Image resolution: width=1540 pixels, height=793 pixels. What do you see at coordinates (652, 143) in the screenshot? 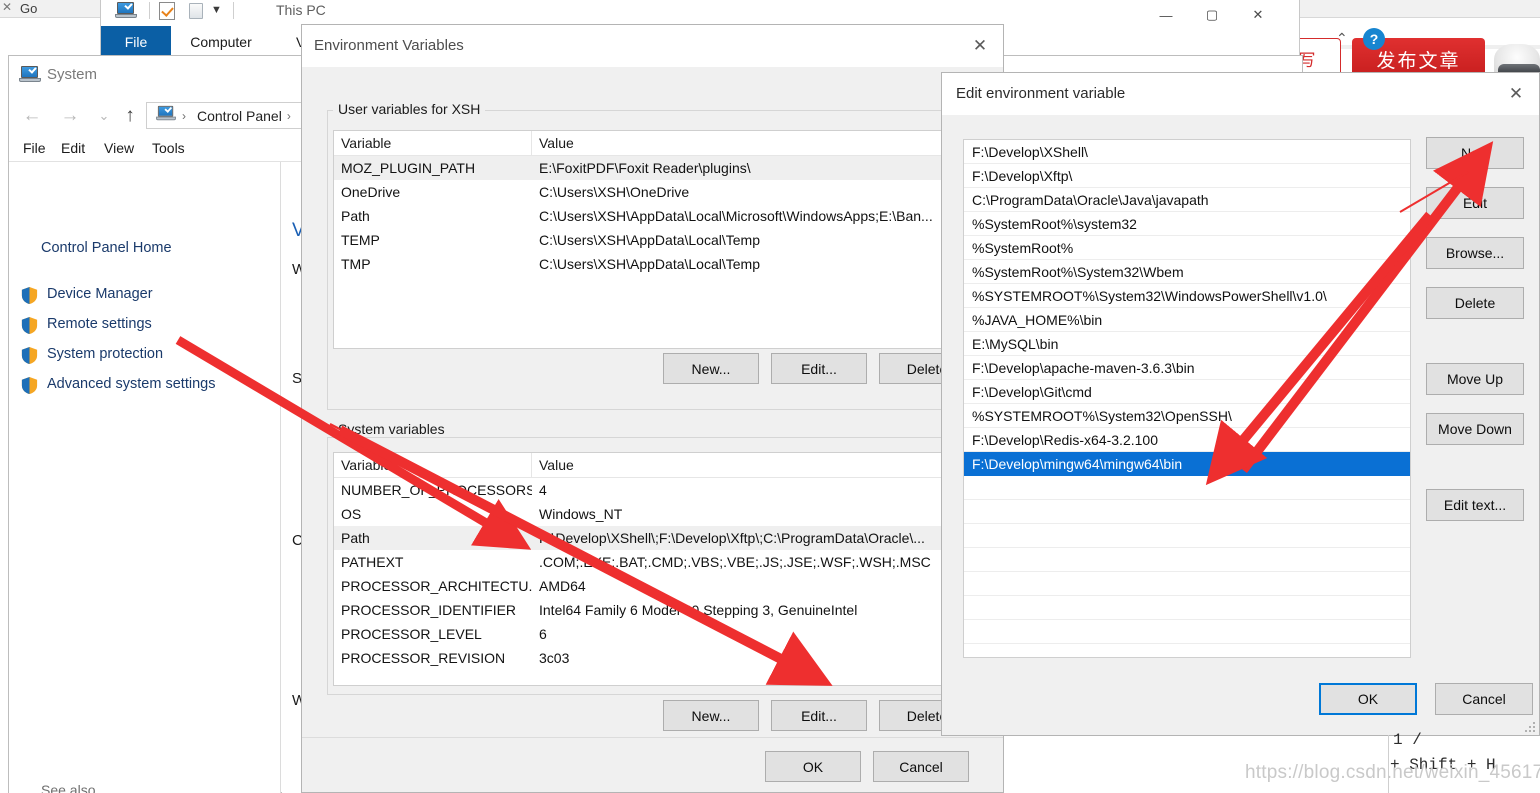
I see `user-table-header: Variable Value` at bounding box center [652, 143].